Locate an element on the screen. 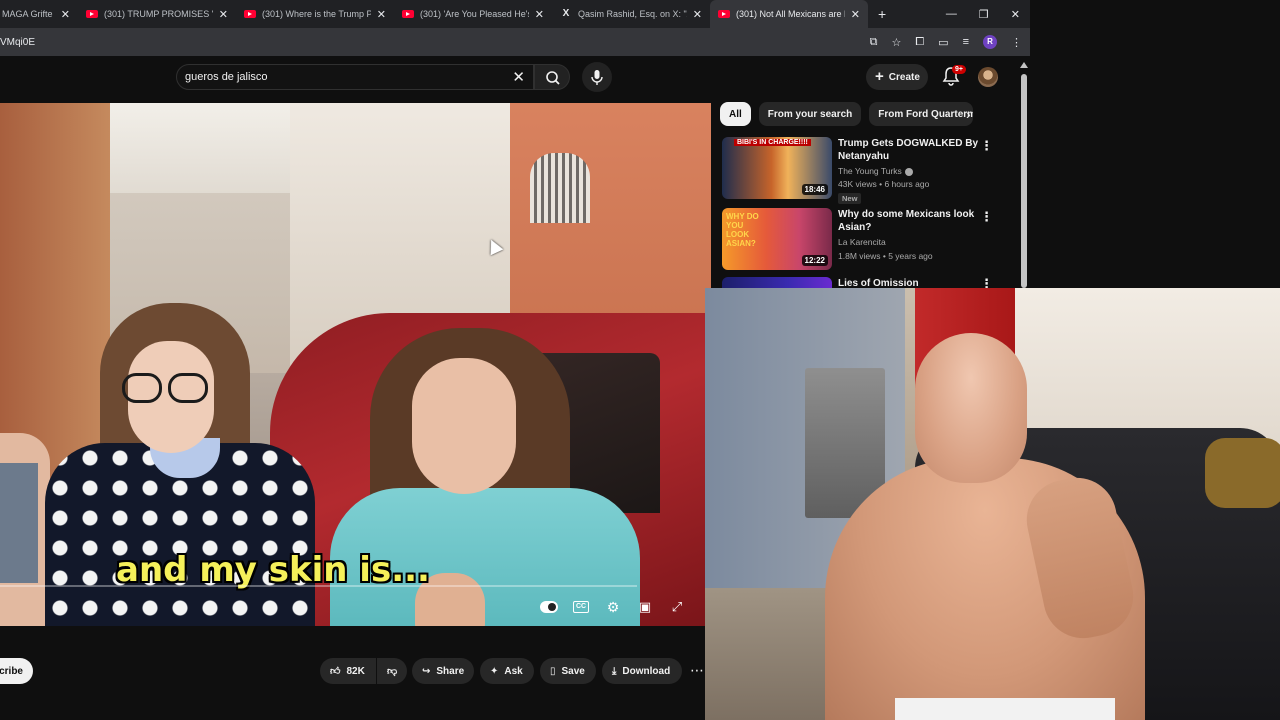 The height and width of the screenshot is (720, 1280). new-tab-button: + is located at coordinates (882, 14).